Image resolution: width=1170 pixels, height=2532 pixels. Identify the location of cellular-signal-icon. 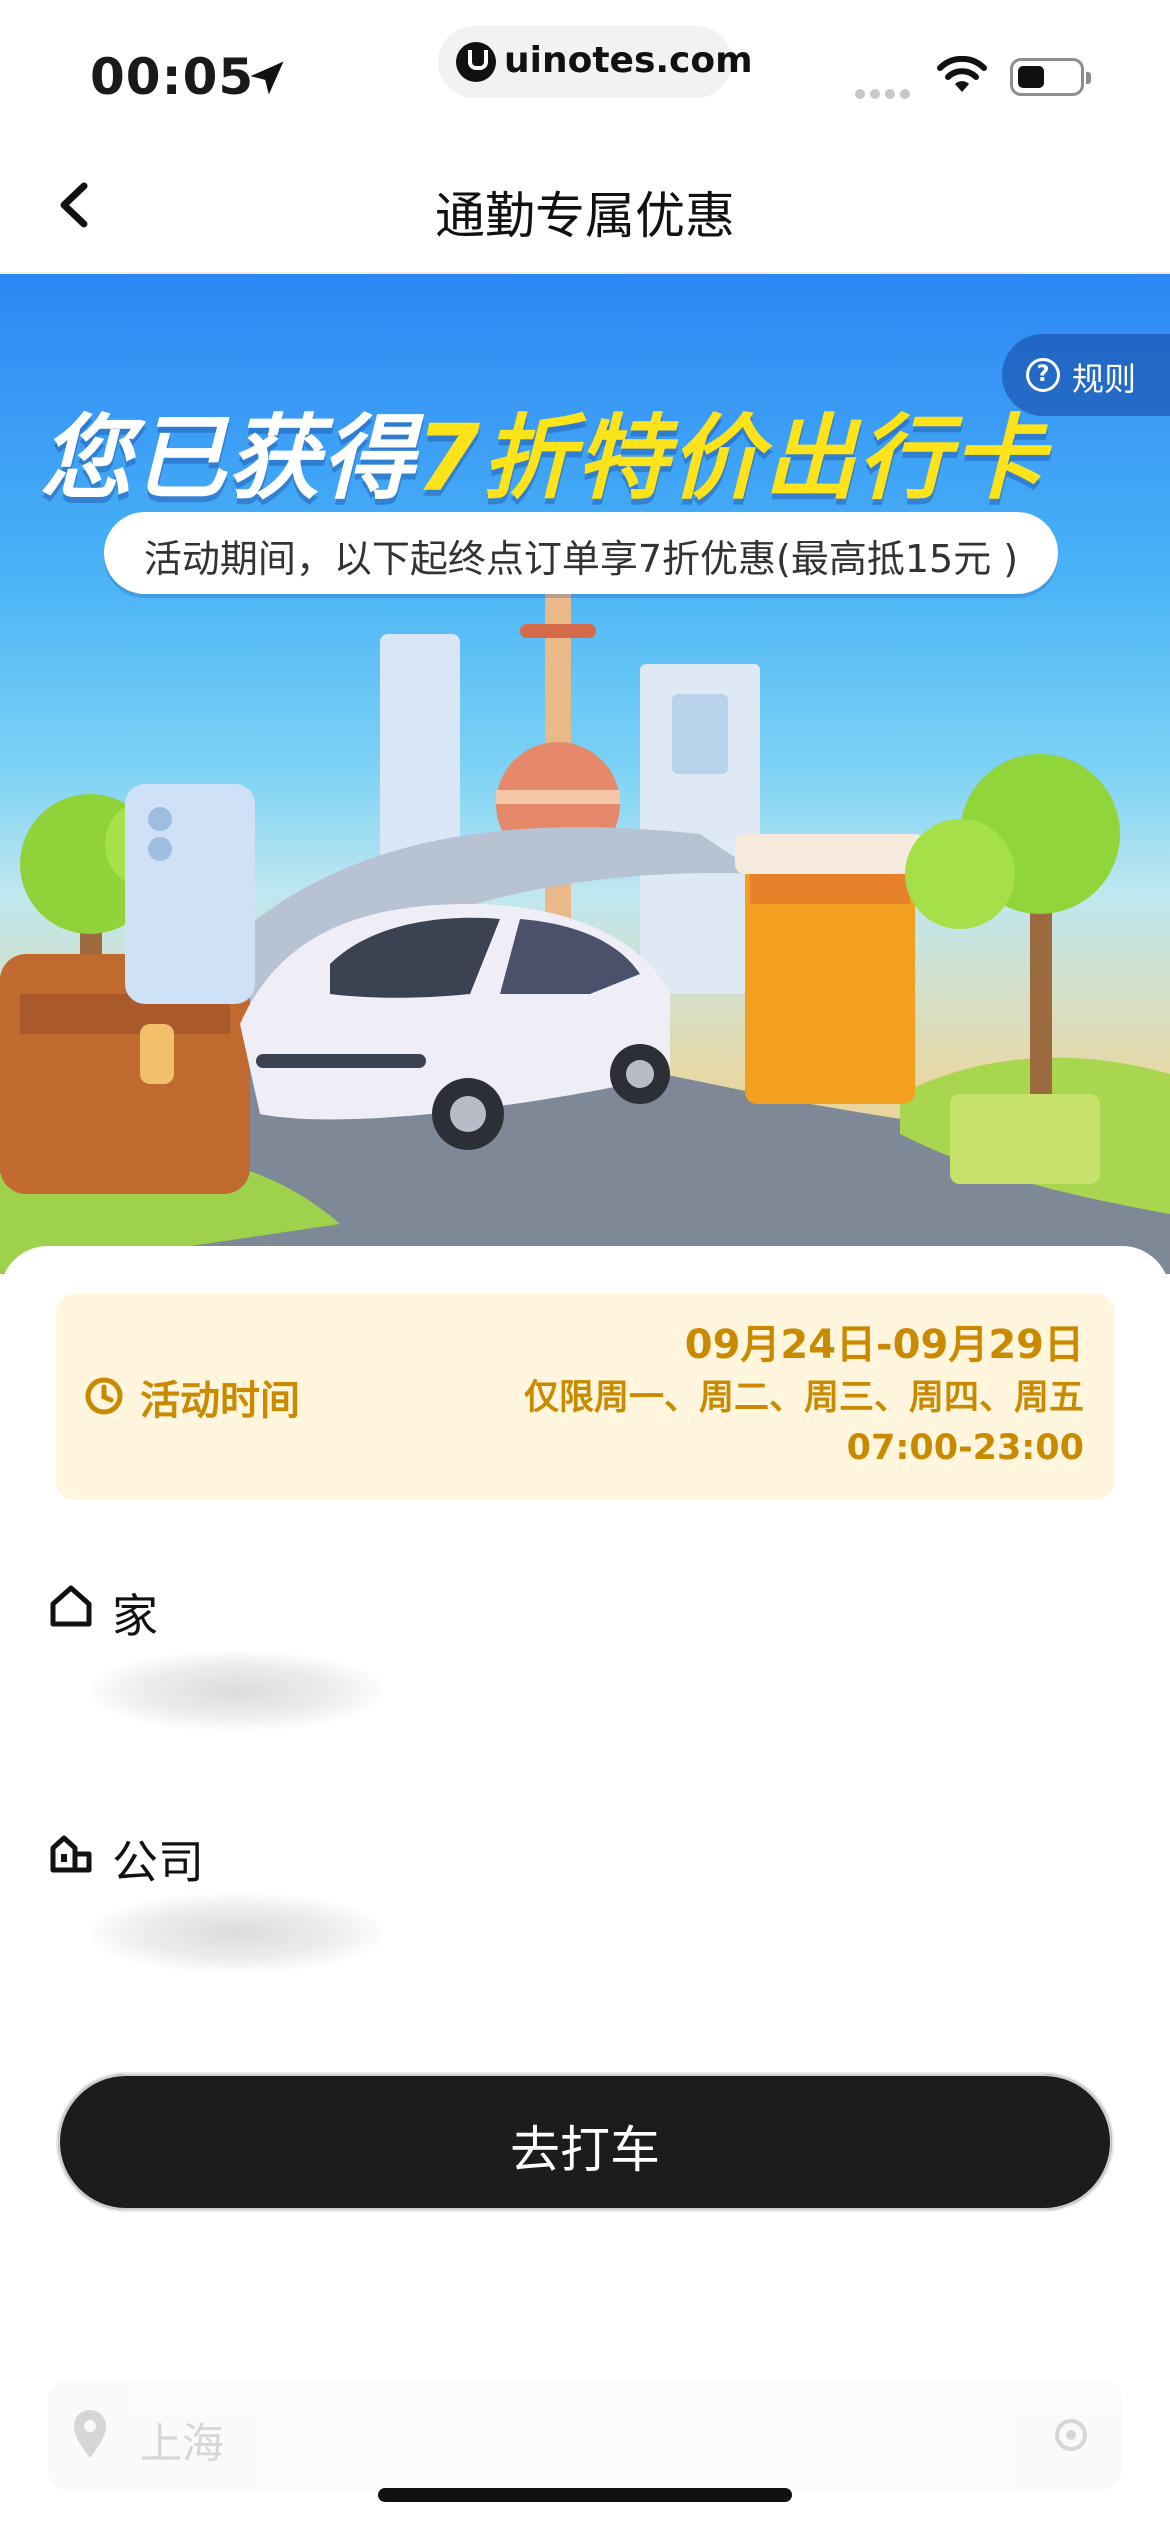
(885, 91).